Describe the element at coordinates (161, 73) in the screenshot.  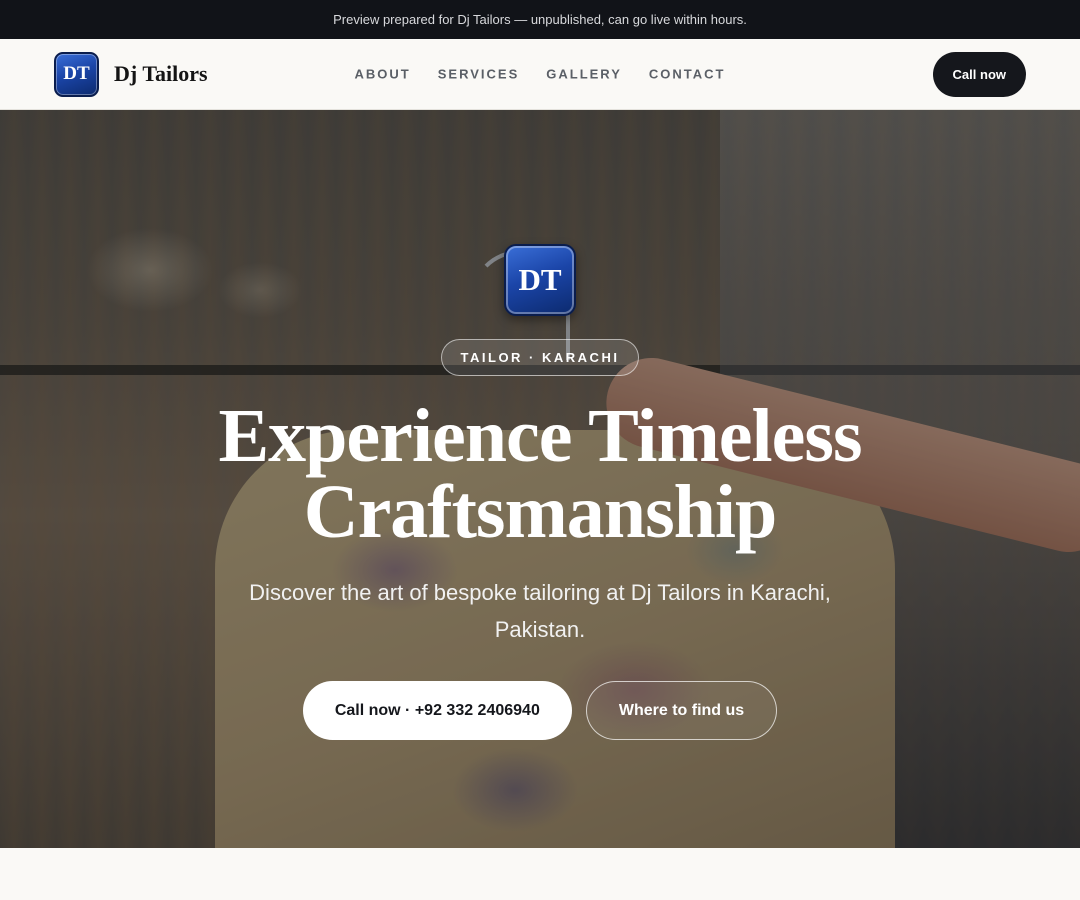
I see `brand-name: Dj Tailors` at that location.